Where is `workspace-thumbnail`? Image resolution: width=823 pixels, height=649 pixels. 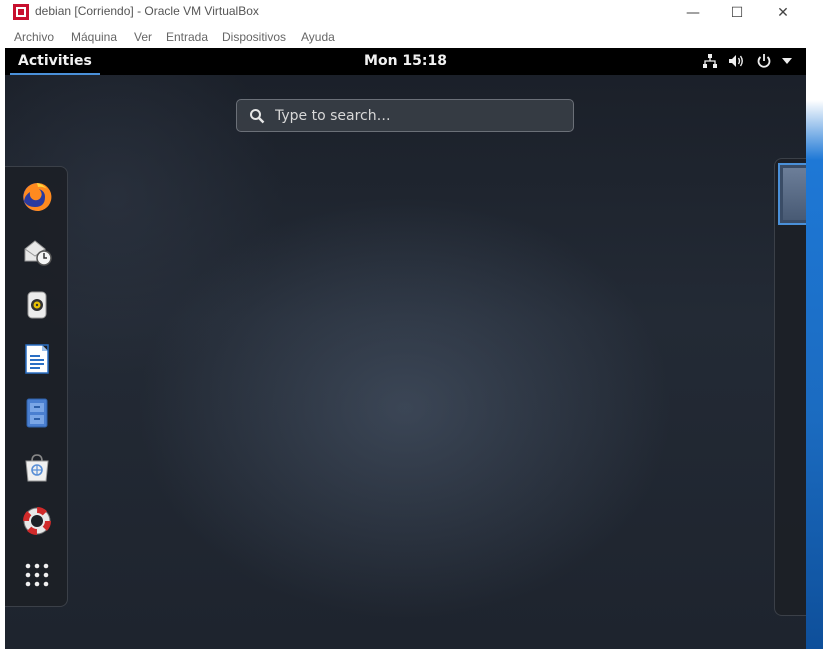
workspace-thumbnail is located at coordinates (792, 194).